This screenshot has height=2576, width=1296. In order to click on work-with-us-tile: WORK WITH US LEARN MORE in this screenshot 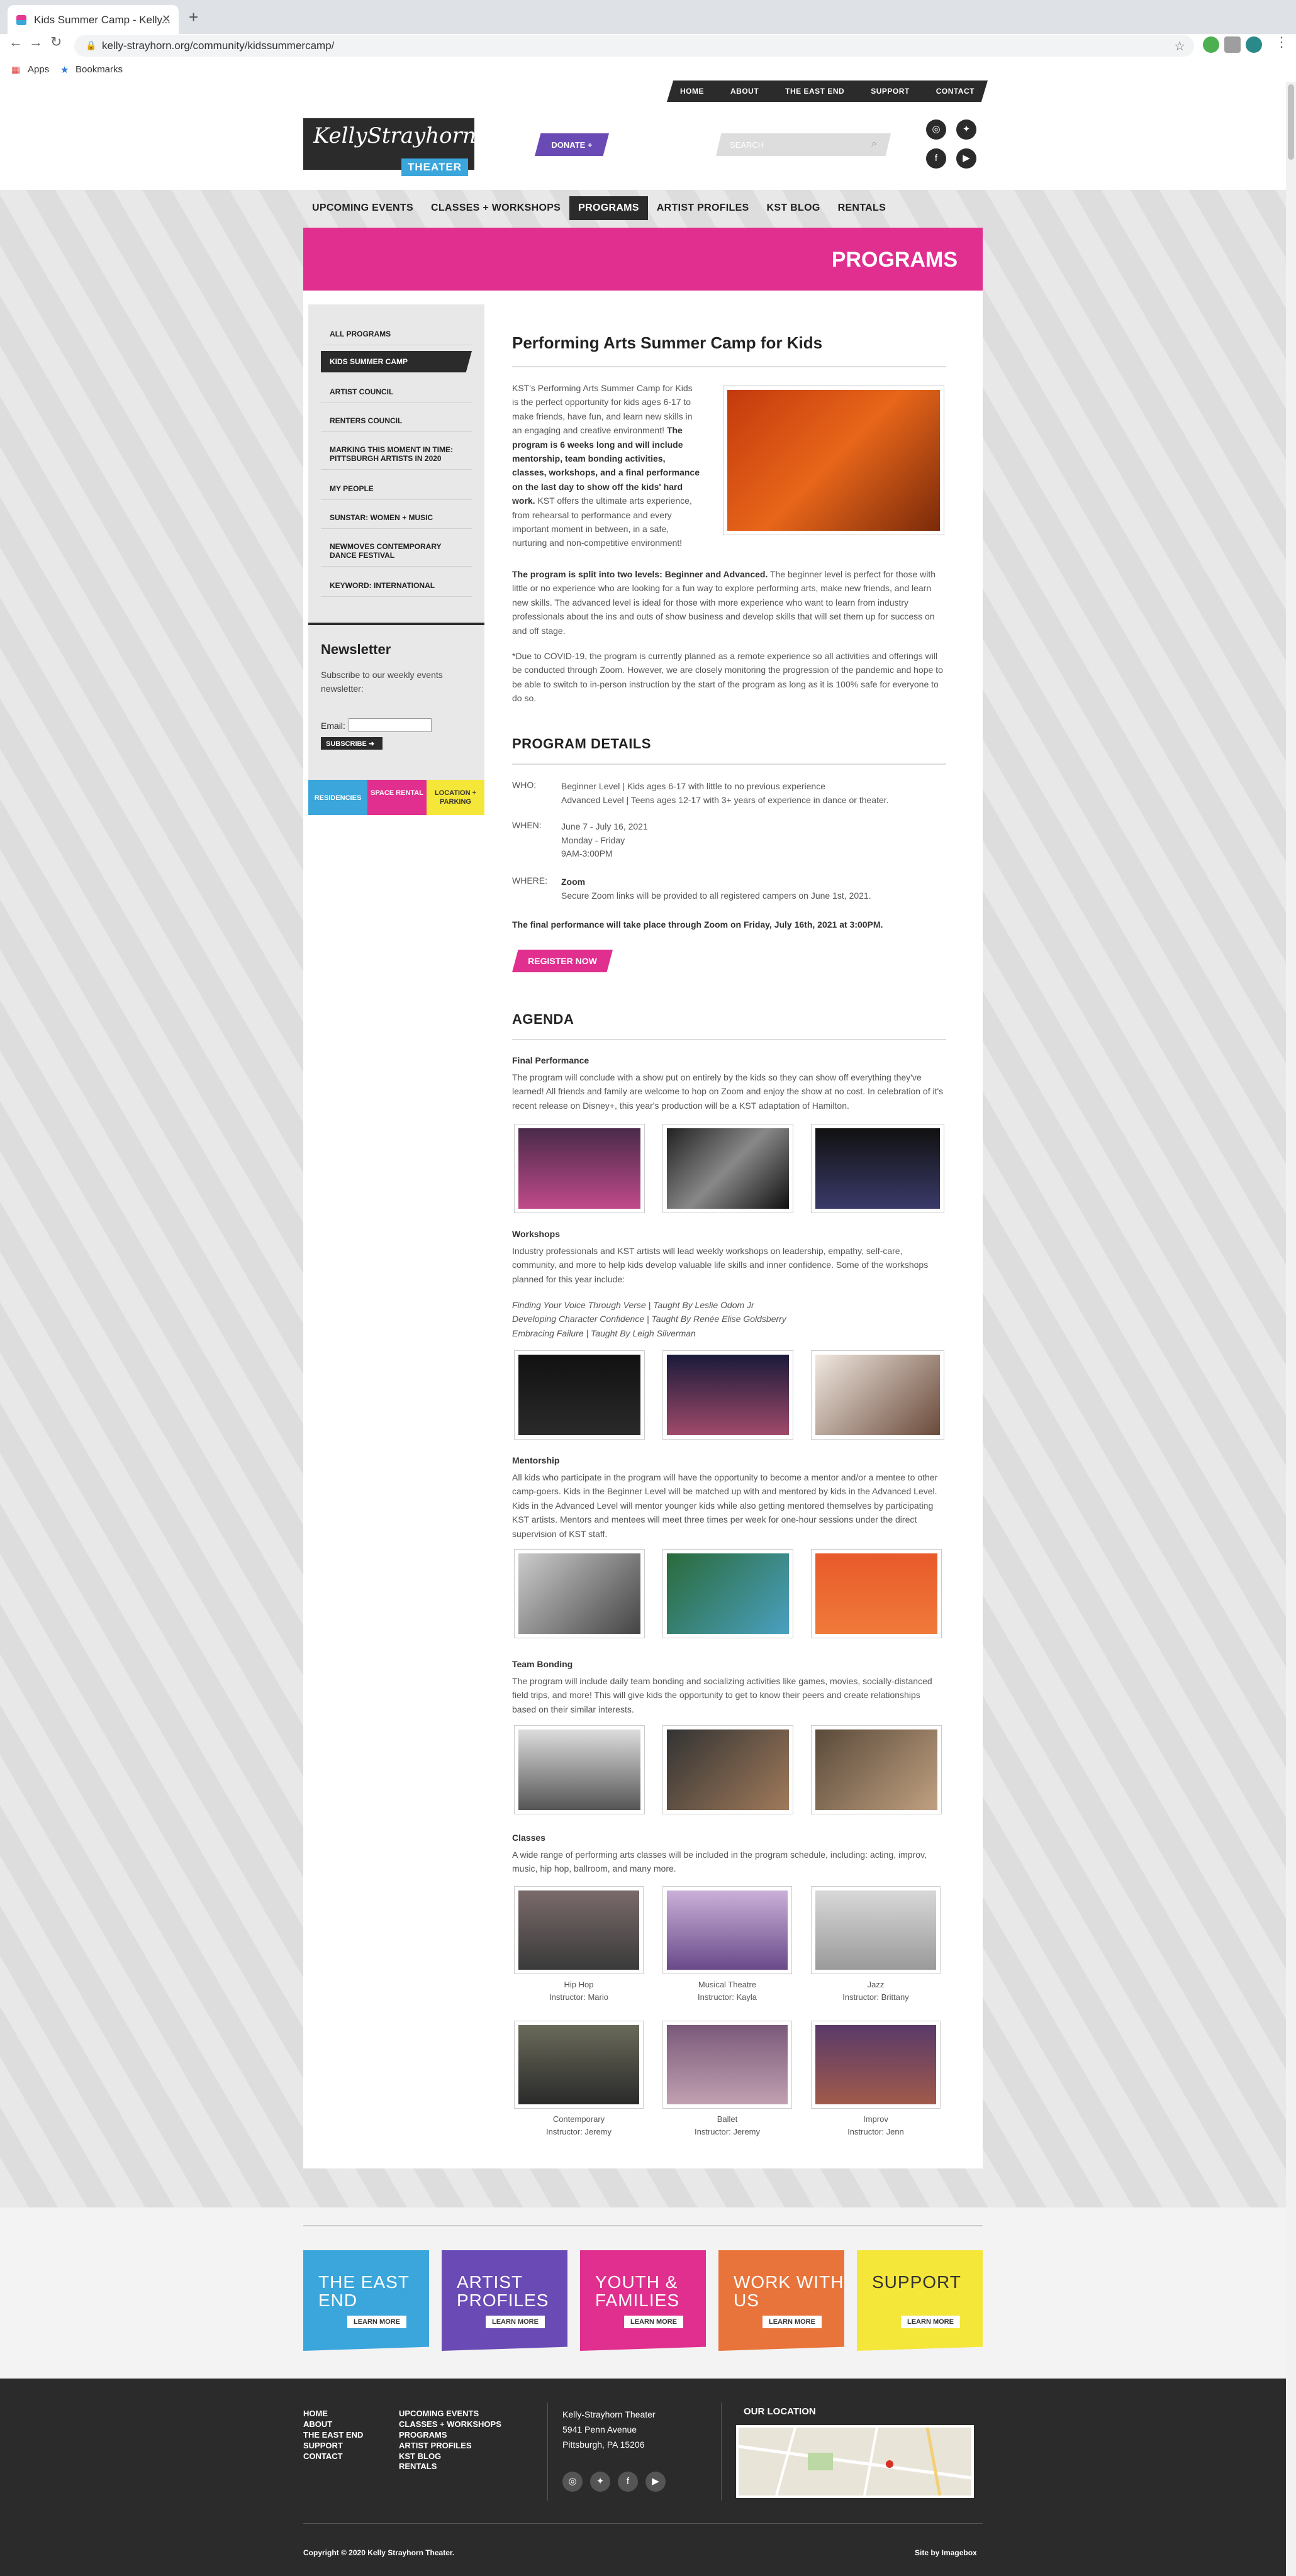, I will do `click(781, 2300)`.